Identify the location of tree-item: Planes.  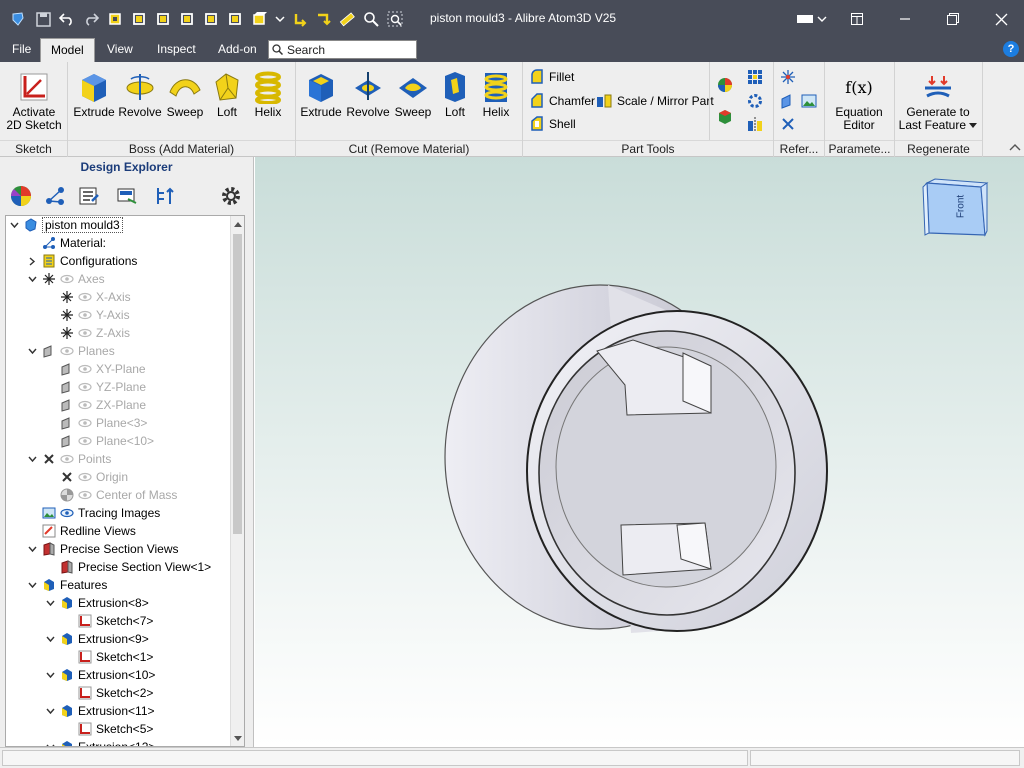
(70, 351).